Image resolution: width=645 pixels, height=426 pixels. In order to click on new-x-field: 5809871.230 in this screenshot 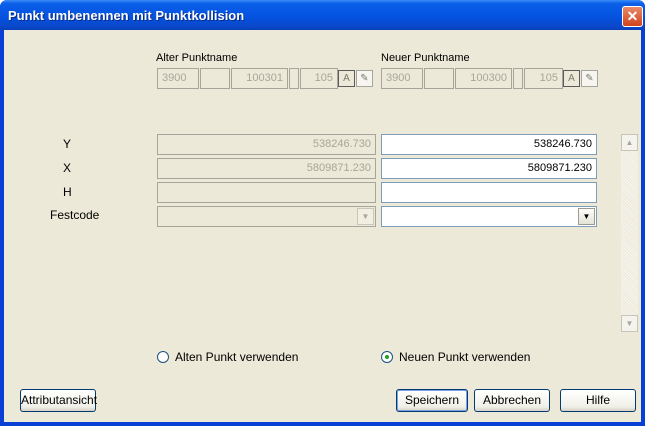, I will do `click(489, 168)`.